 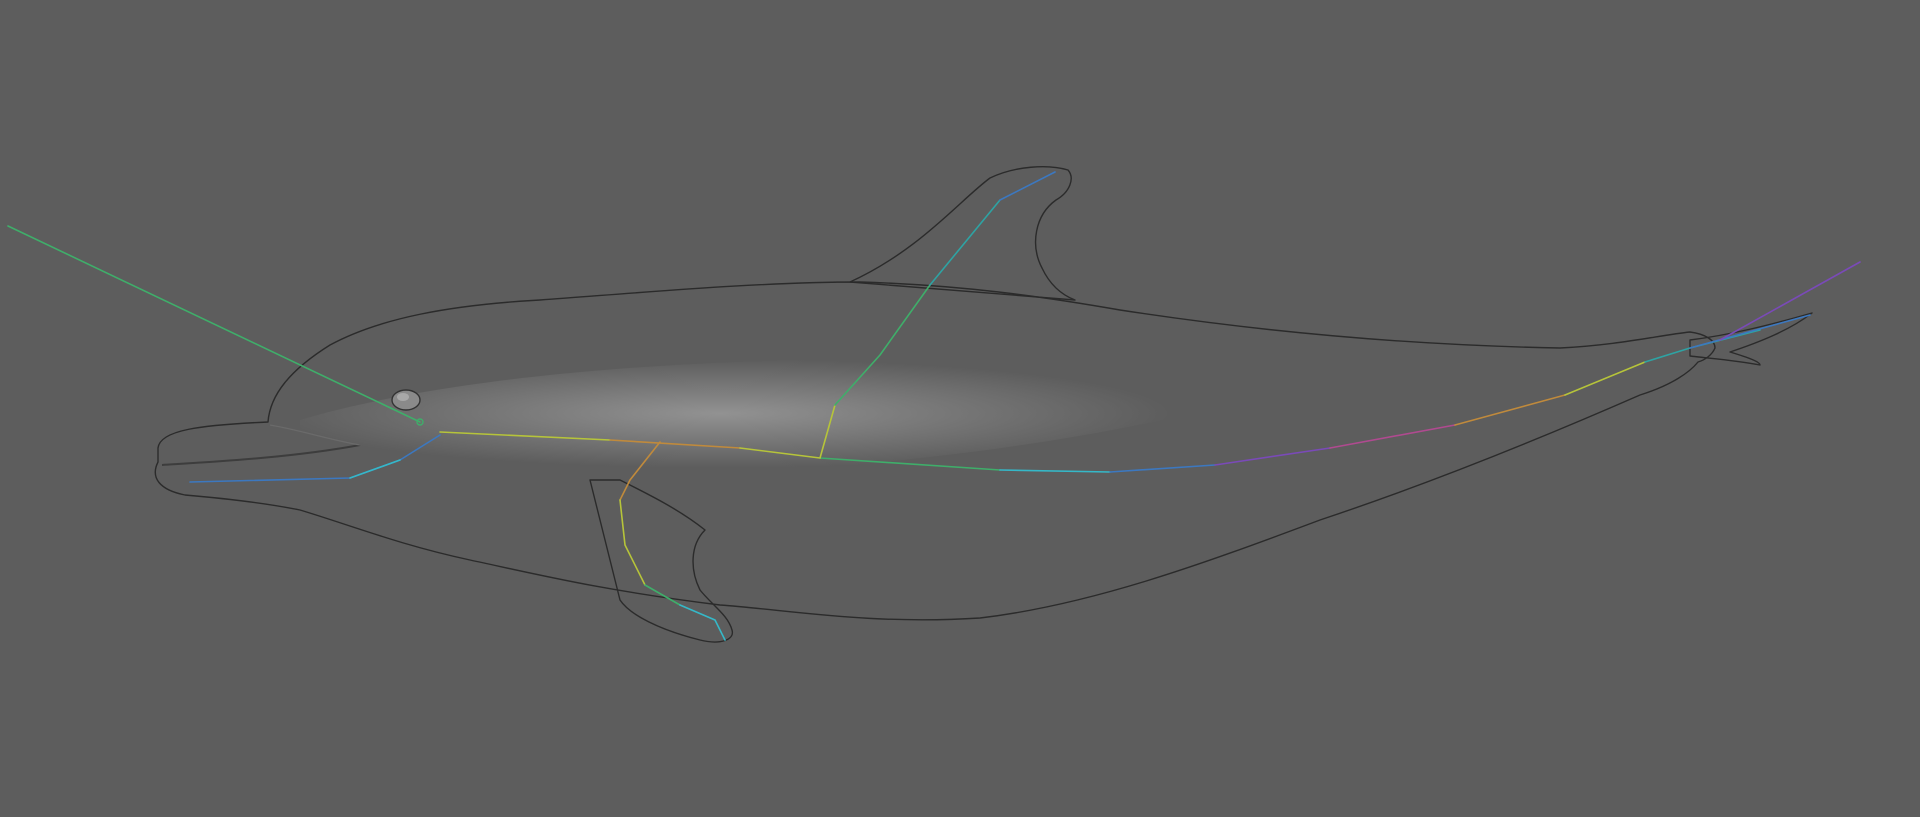 What do you see at coordinates (214, 324) in the screenshot?
I see `head-aim-bone` at bounding box center [214, 324].